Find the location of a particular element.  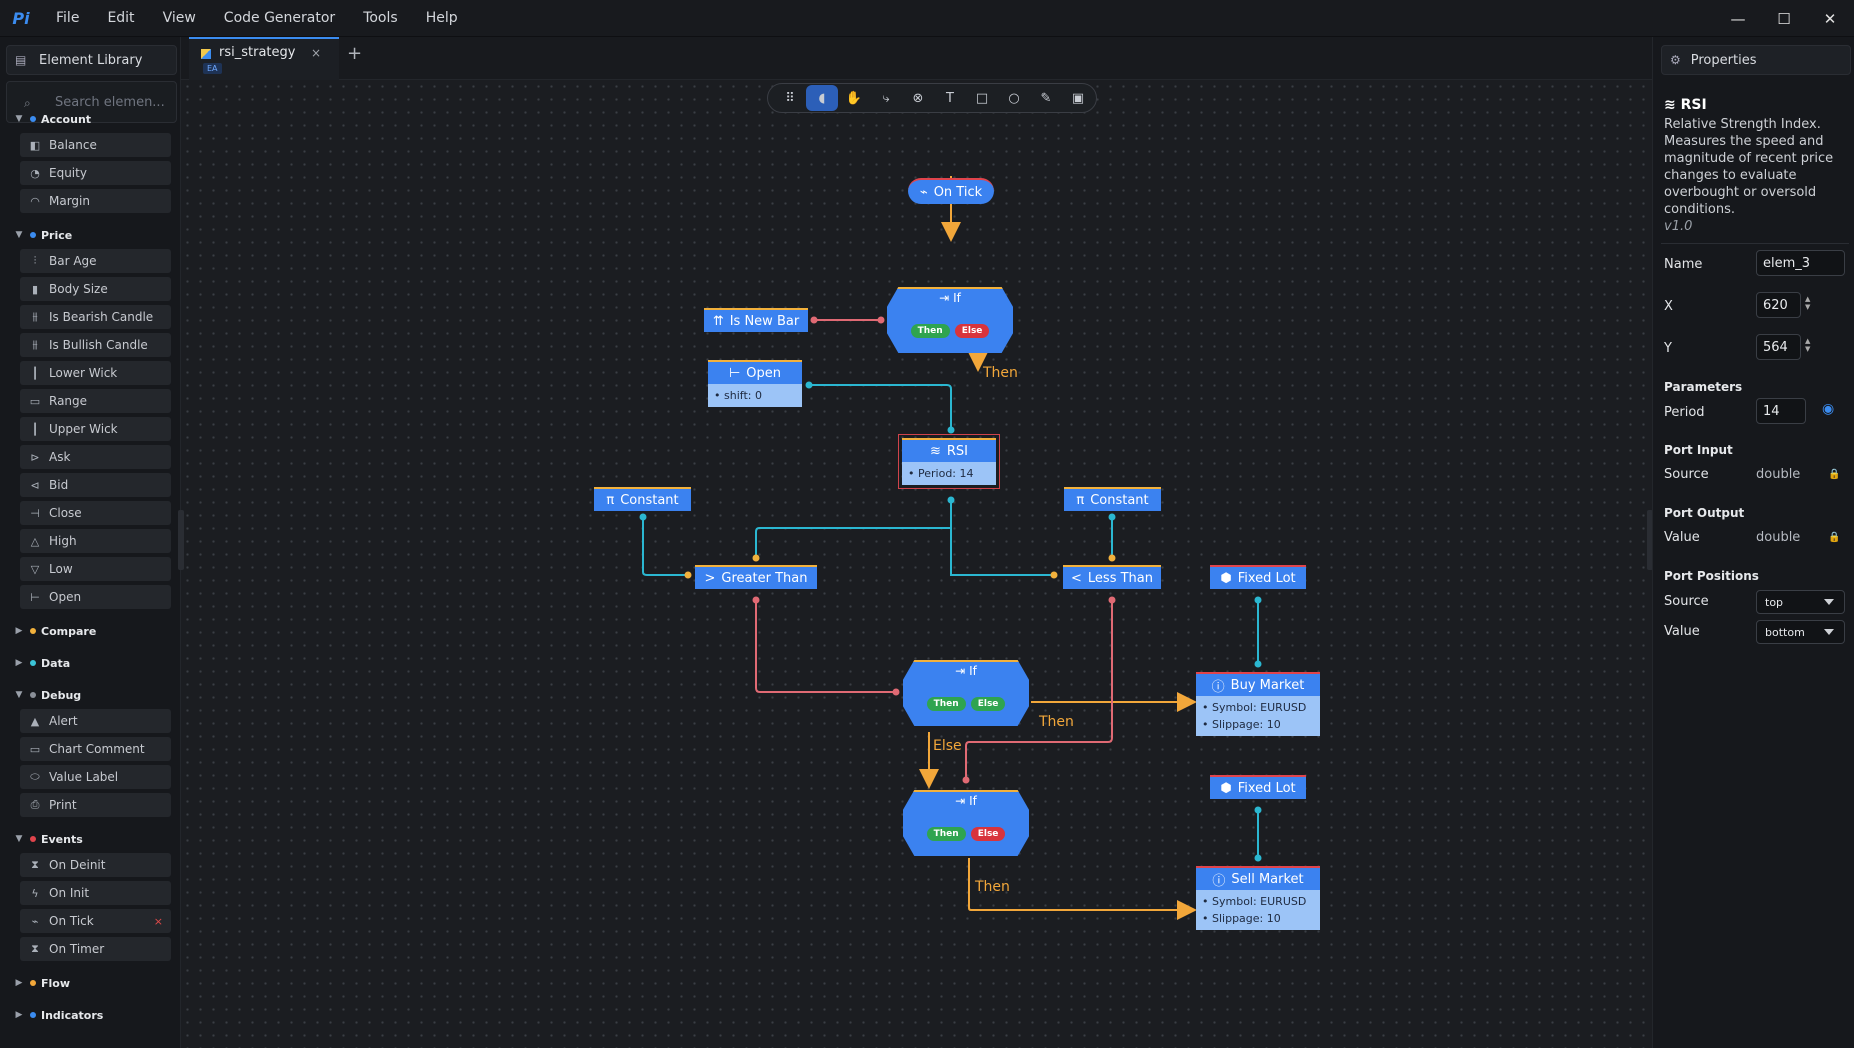

node-if-2: ⇥ If Then Else is located at coordinates (966, 693).